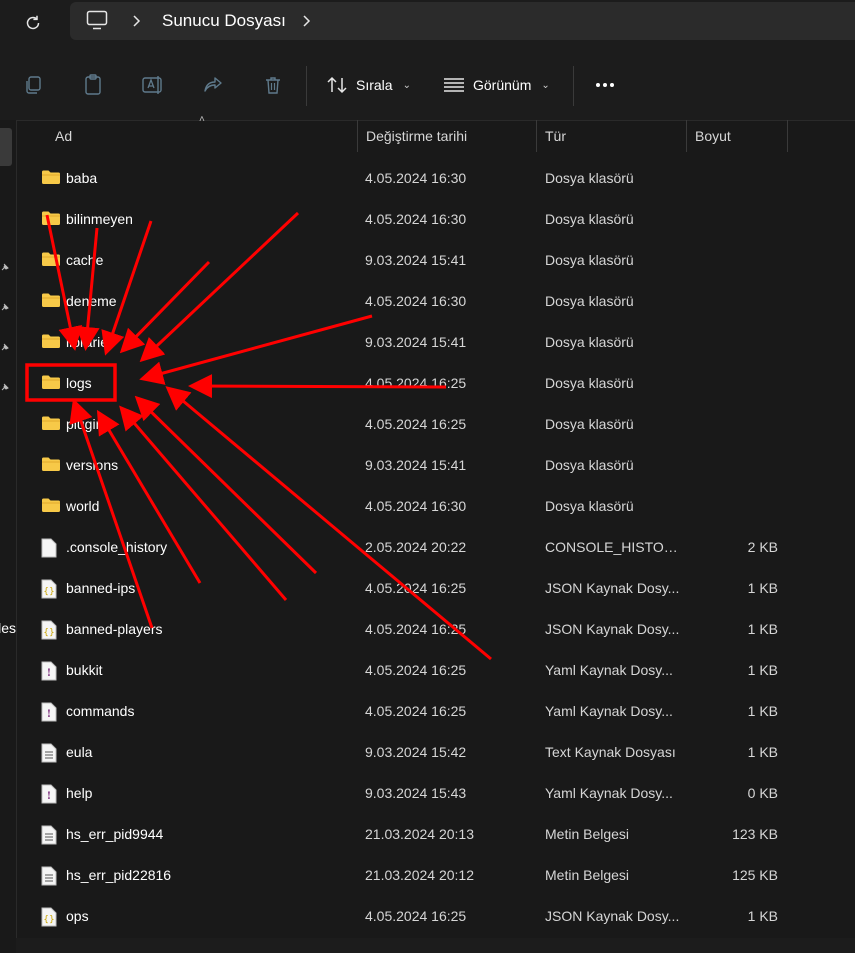 This screenshot has height=953, width=855. I want to click on file-name: help, so click(79, 793).